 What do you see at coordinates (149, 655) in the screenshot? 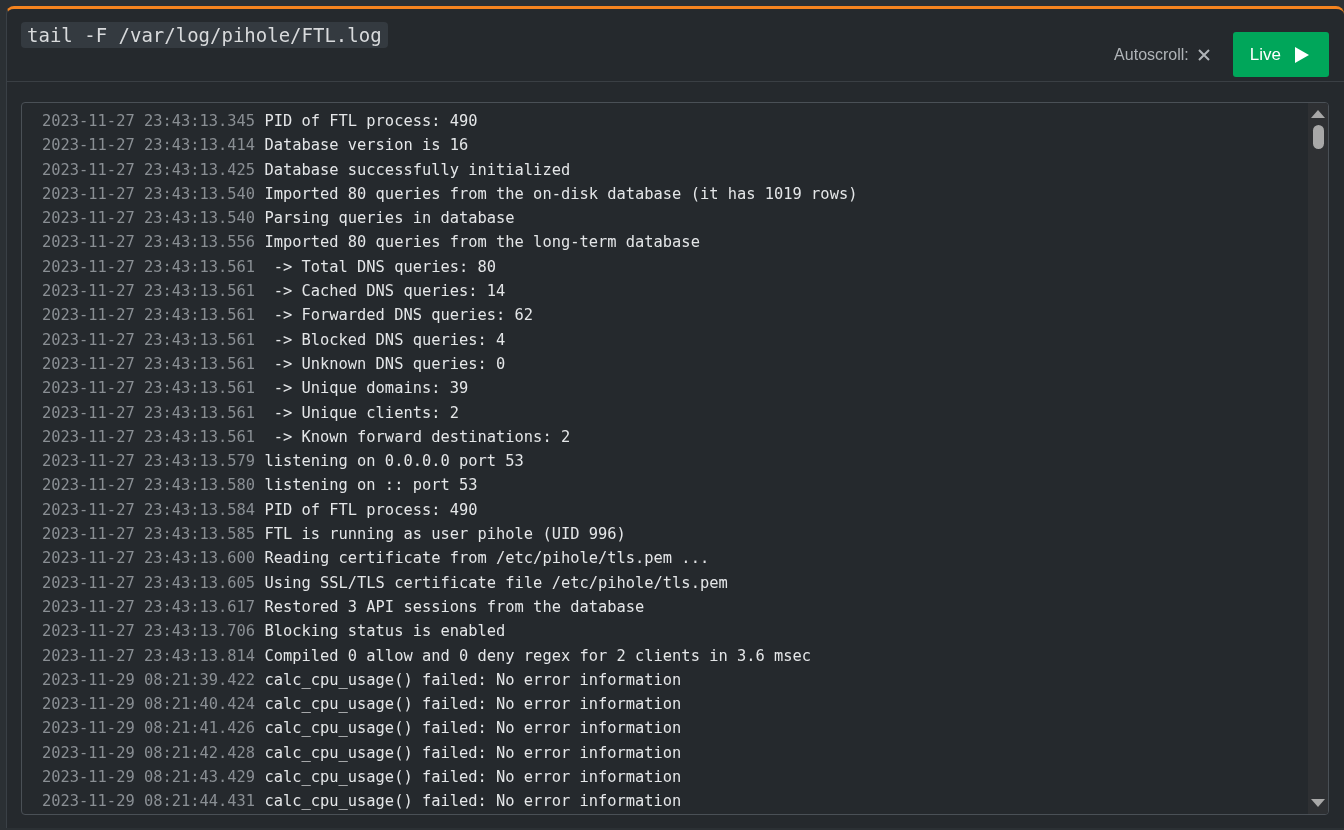
I see `log-timestamp: 2023-11-27 23:43:13.814` at bounding box center [149, 655].